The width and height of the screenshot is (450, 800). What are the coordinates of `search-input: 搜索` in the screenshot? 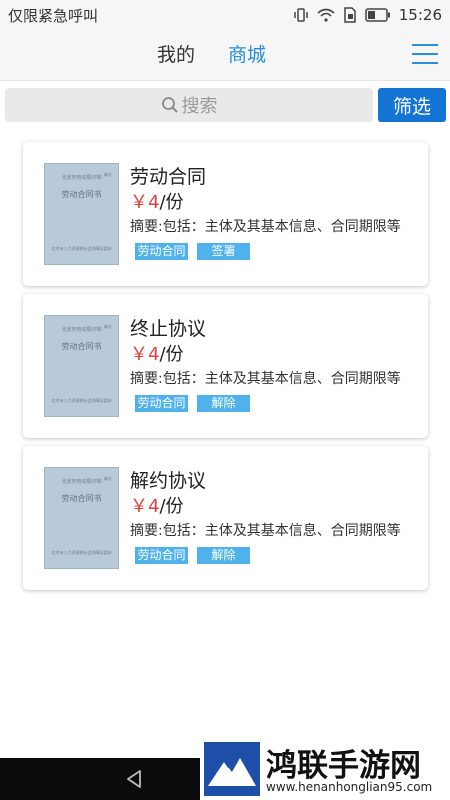 It's located at (189, 105).